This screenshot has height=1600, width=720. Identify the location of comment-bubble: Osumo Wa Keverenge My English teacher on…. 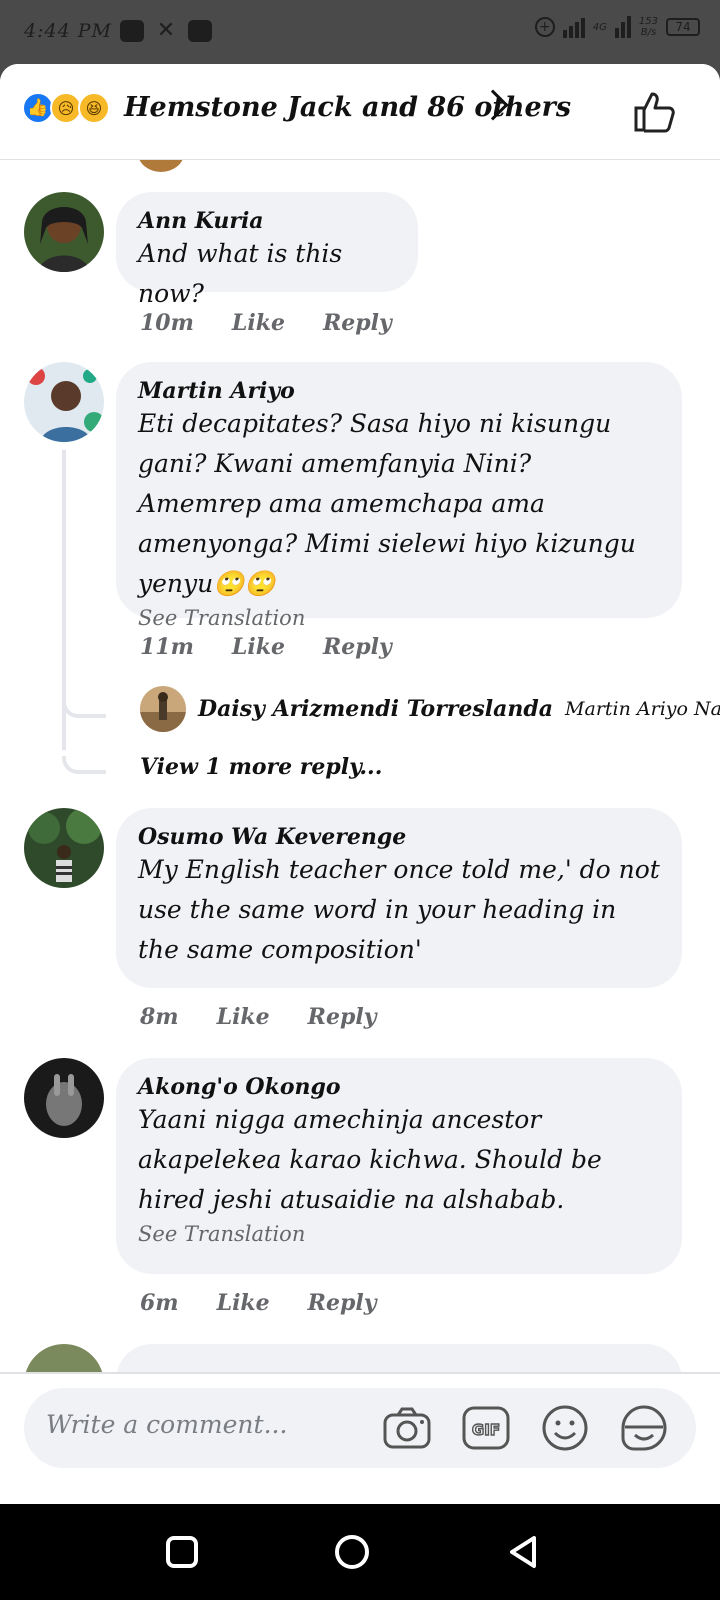
(399, 898).